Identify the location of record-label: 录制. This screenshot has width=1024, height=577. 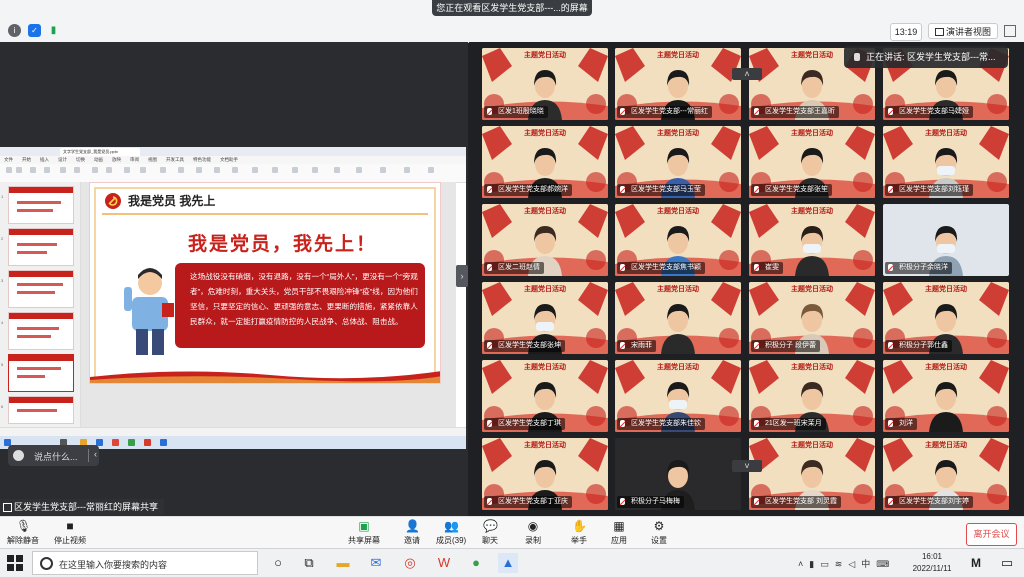
(533, 540).